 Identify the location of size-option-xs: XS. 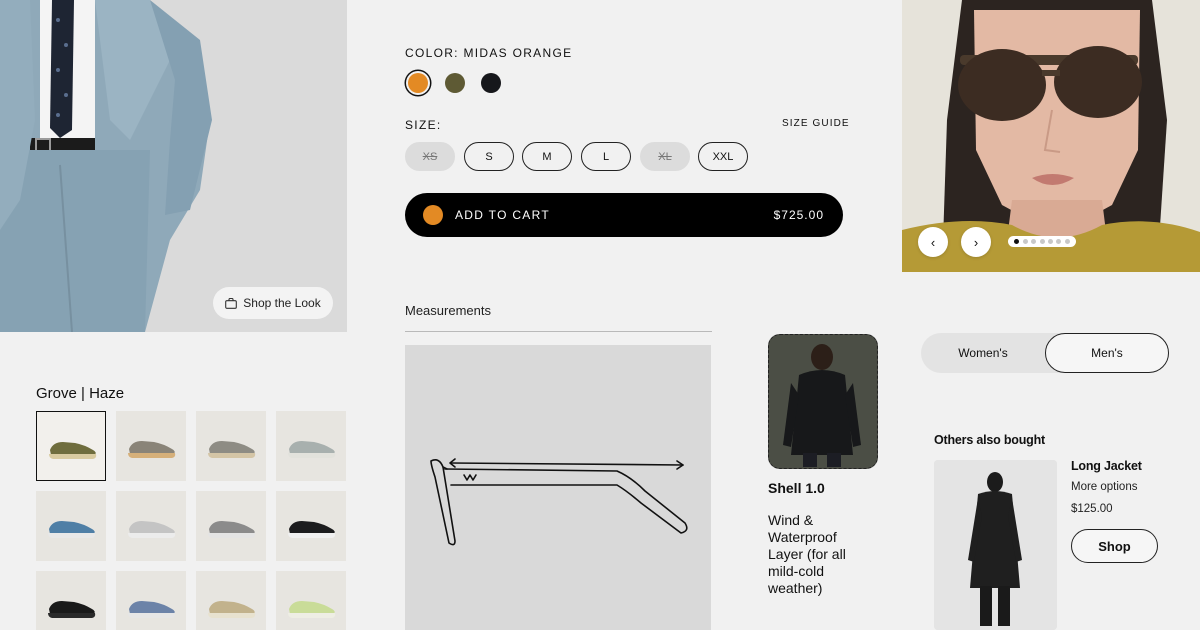
(430, 156).